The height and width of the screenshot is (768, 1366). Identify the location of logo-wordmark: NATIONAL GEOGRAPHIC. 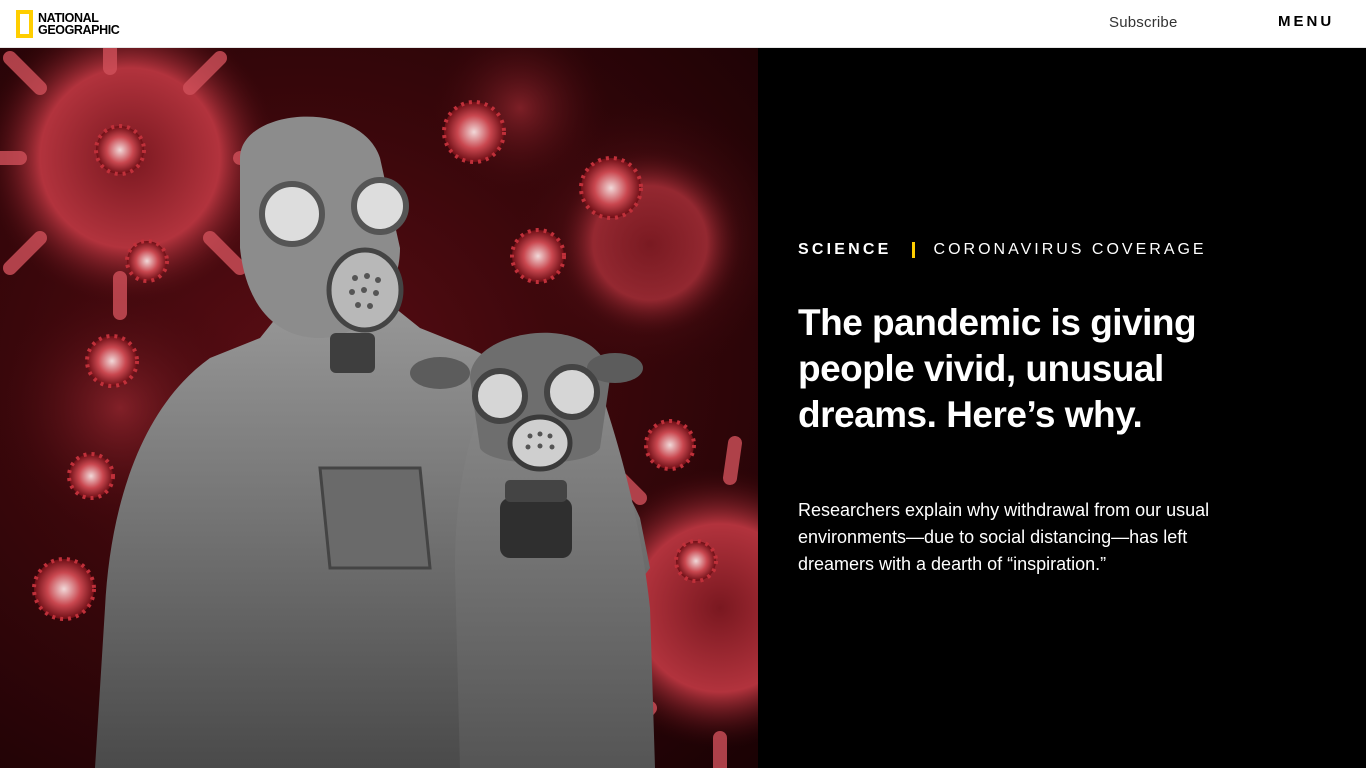
(79, 24).